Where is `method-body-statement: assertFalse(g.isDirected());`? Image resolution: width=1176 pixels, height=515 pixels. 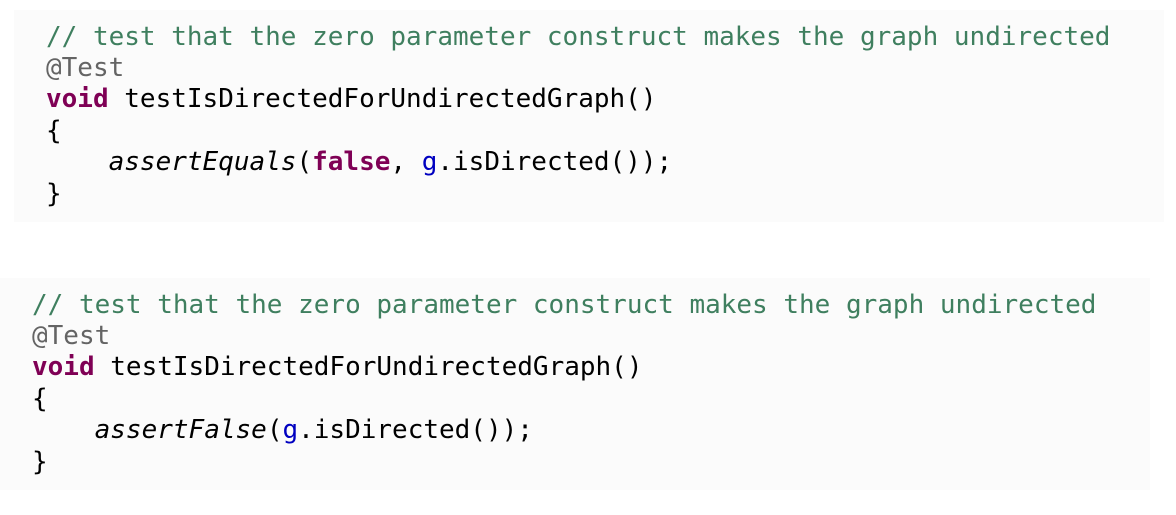 method-body-statement: assertFalse(g.isDirected()); is located at coordinates (282, 430).